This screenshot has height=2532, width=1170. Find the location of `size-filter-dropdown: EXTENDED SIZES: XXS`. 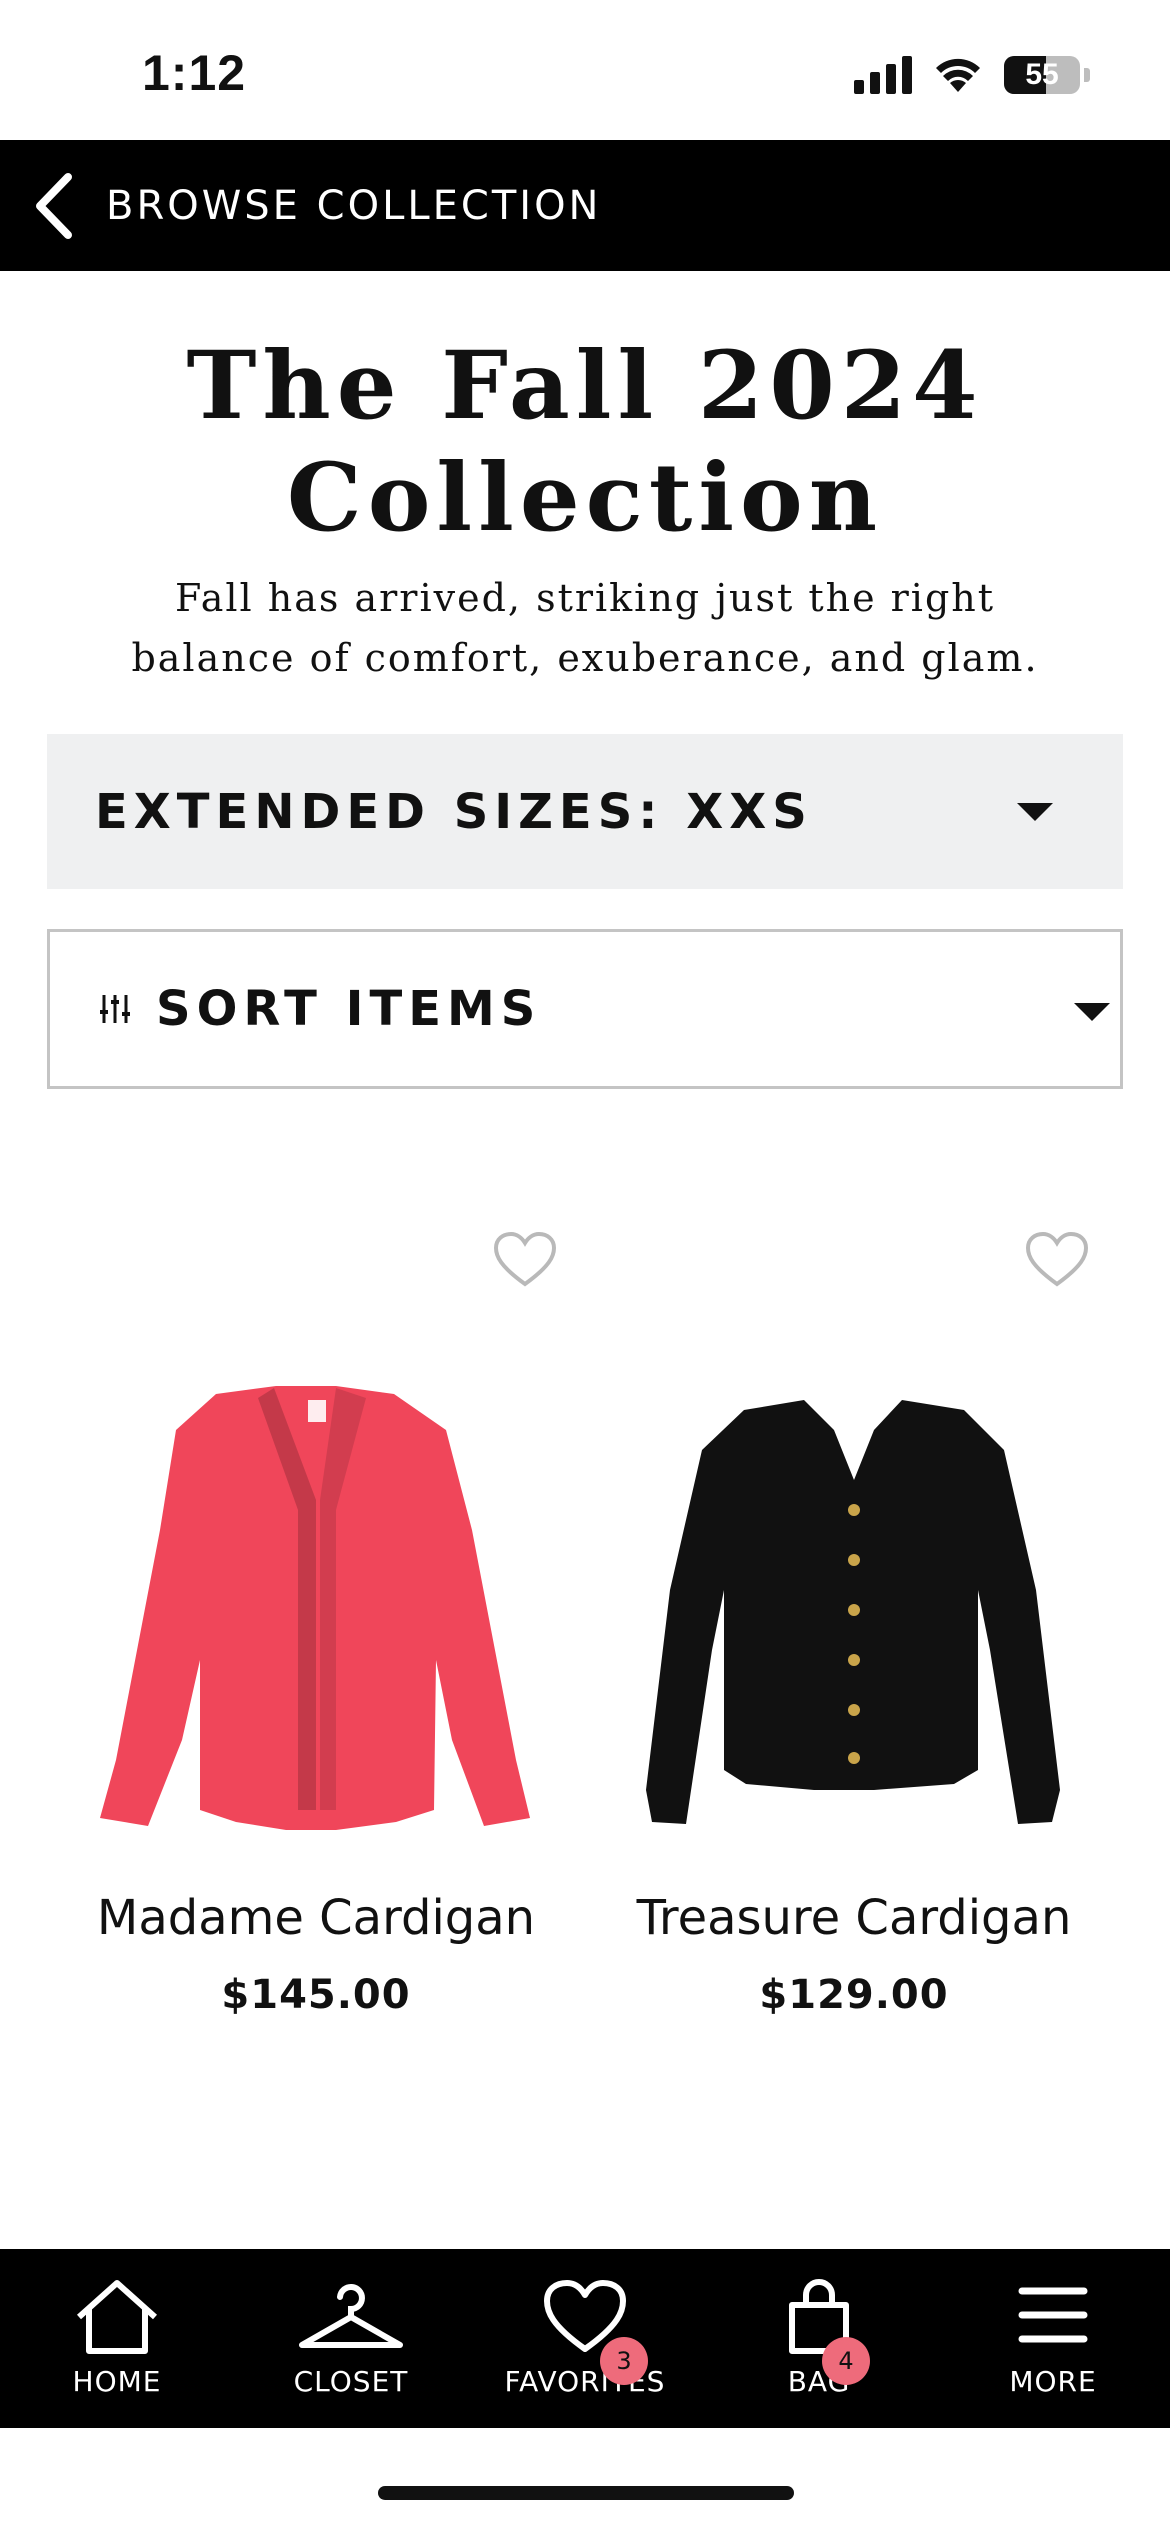

size-filter-dropdown: EXTENDED SIZES: XXS is located at coordinates (585, 811).